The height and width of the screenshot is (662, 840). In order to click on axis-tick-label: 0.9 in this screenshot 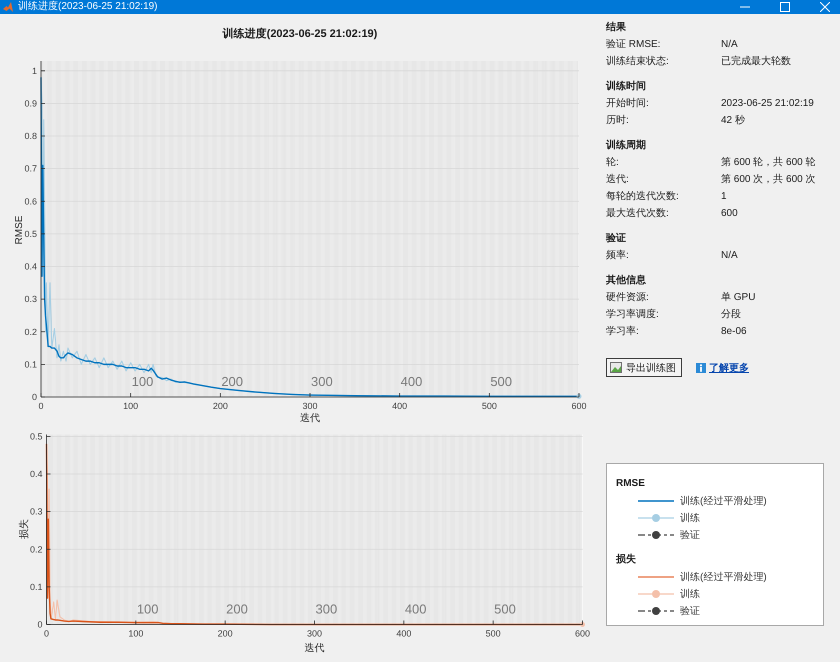, I will do `click(30, 103)`.